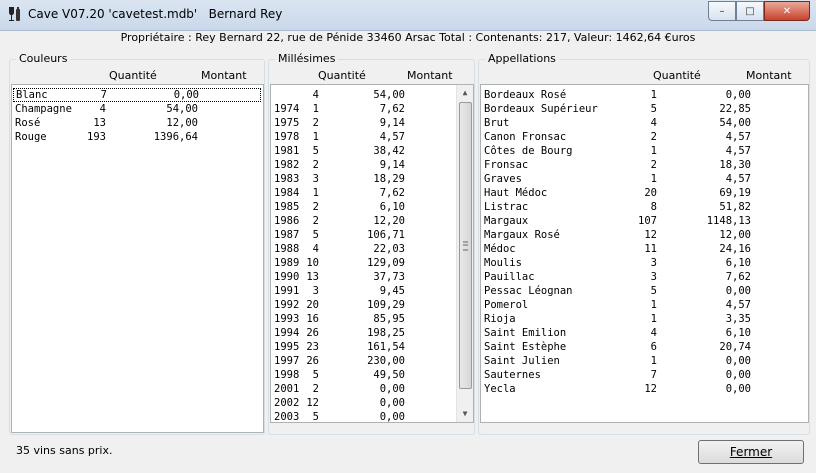 Image resolution: width=816 pixels, height=473 pixels. Describe the element at coordinates (653, 123) in the screenshot. I see `item-quantity: 4` at that location.